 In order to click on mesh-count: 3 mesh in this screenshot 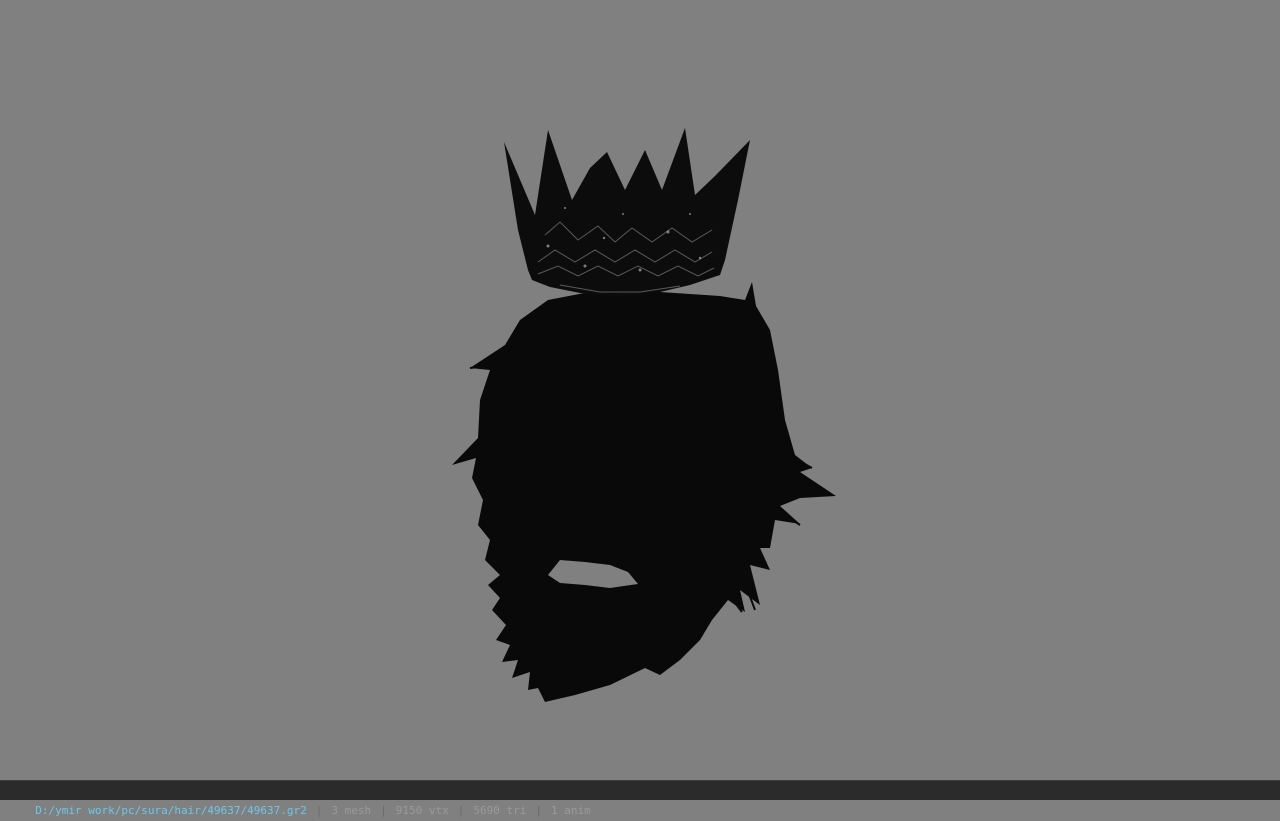, I will do `click(351, 810)`.